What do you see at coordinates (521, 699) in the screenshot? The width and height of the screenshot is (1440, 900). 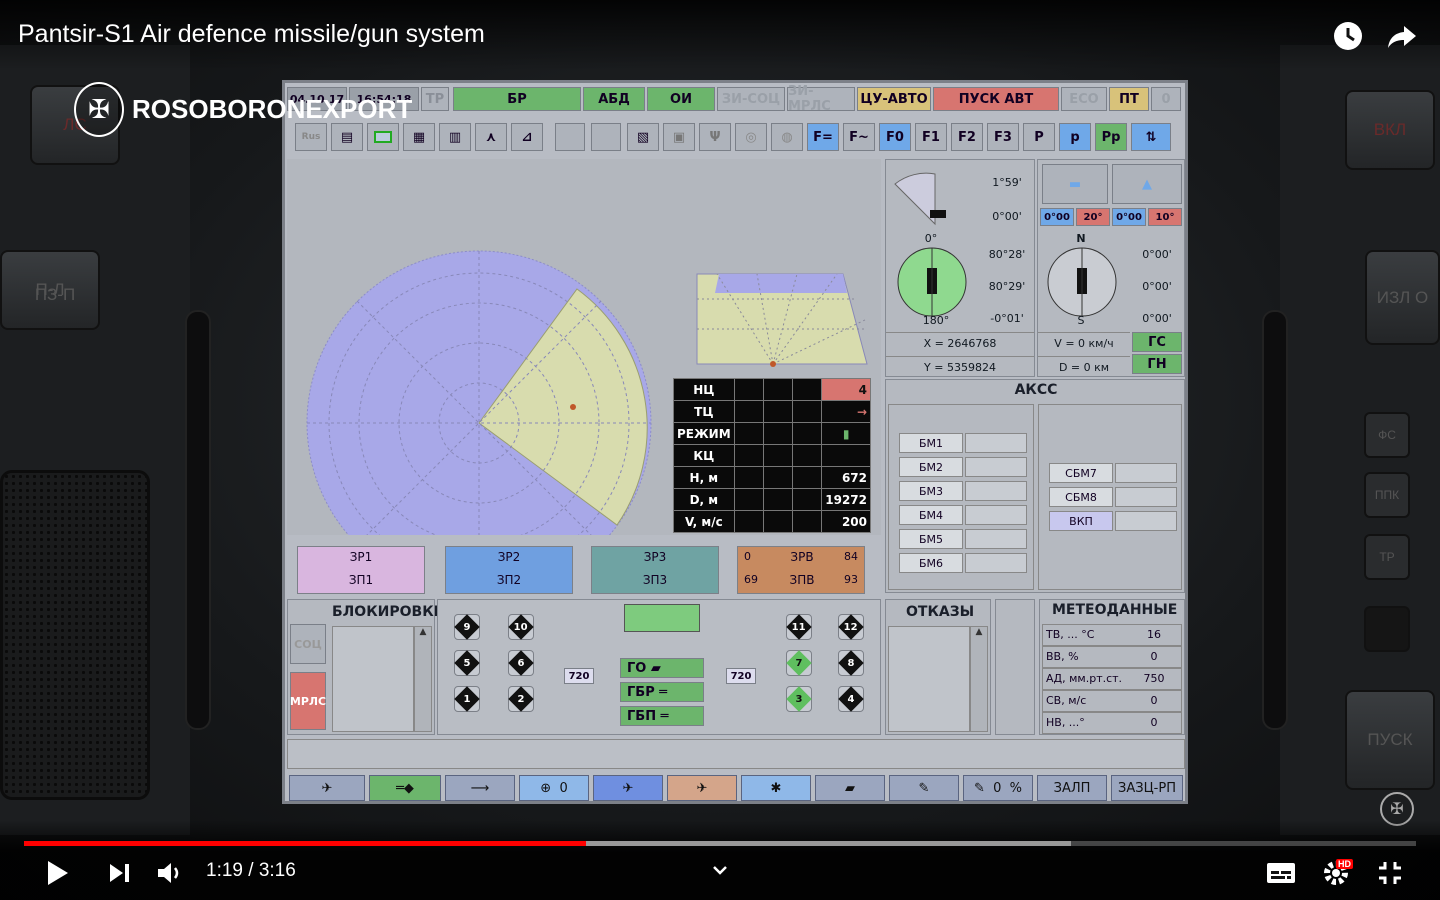 I see `launcher-2-button: 2` at bounding box center [521, 699].